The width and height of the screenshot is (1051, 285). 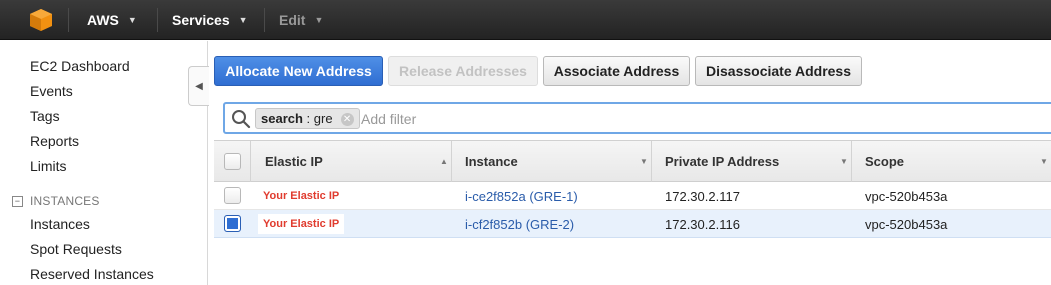 What do you see at coordinates (491, 161) in the screenshot?
I see `column-header-label: Instance` at bounding box center [491, 161].